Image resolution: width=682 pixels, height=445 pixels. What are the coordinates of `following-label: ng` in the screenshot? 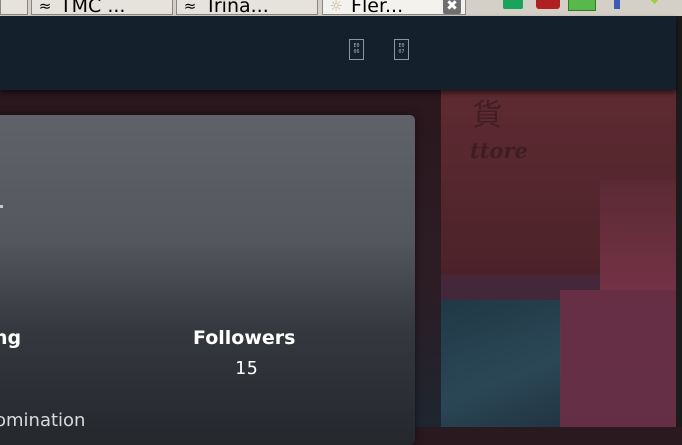 It's located at (10, 338).